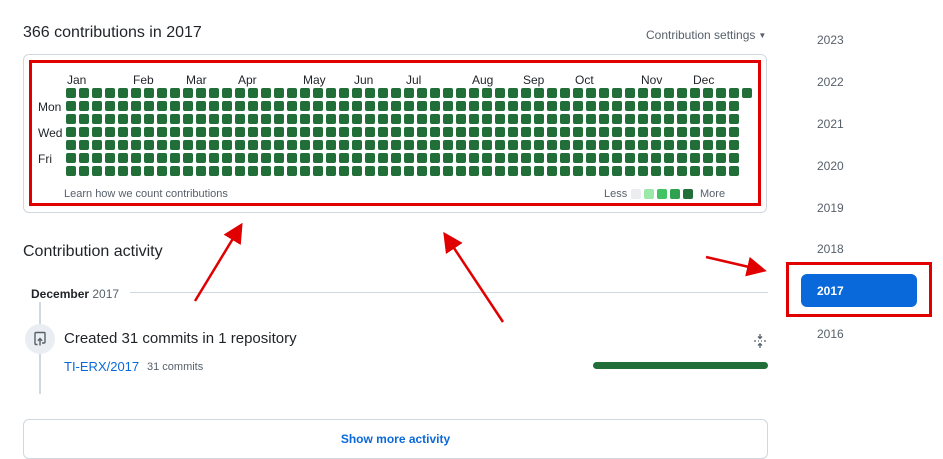  I want to click on year-link-2019: 2019, so click(830, 208).